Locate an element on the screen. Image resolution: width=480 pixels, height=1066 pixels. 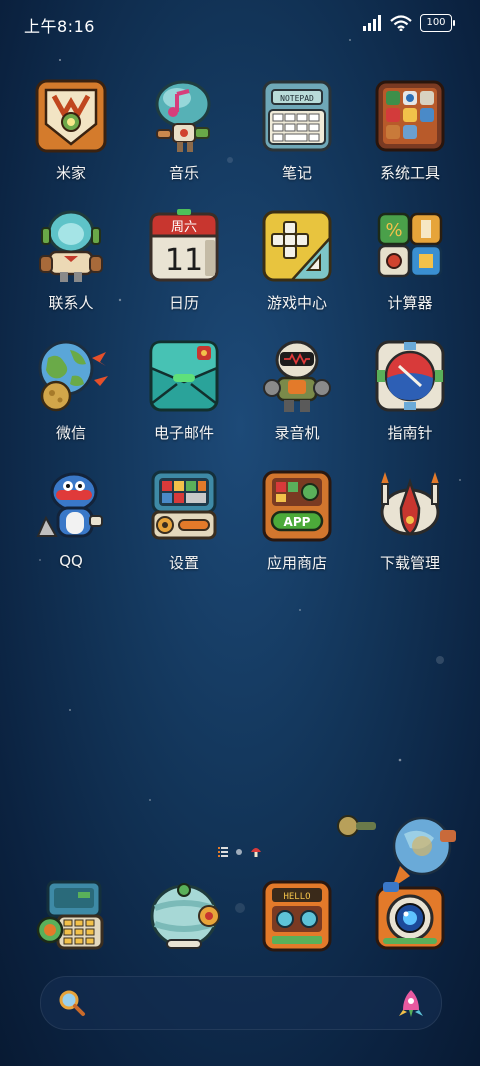
app-download-manager: 下载管理 is located at coordinates (410, 520).